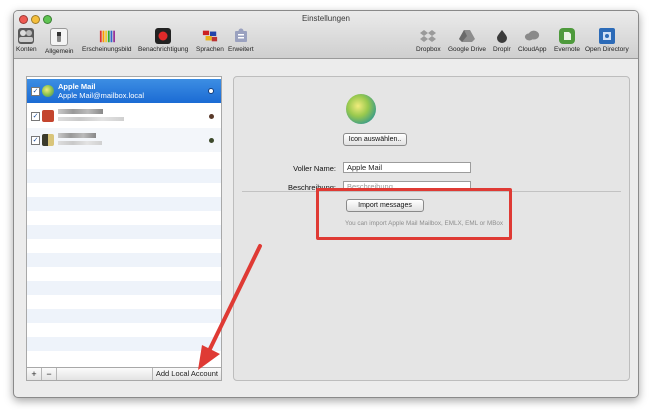 The height and width of the screenshot is (410, 650). Describe the element at coordinates (101, 95) in the screenshot. I see `account-email: Apple Mail@mailbox.local` at that location.